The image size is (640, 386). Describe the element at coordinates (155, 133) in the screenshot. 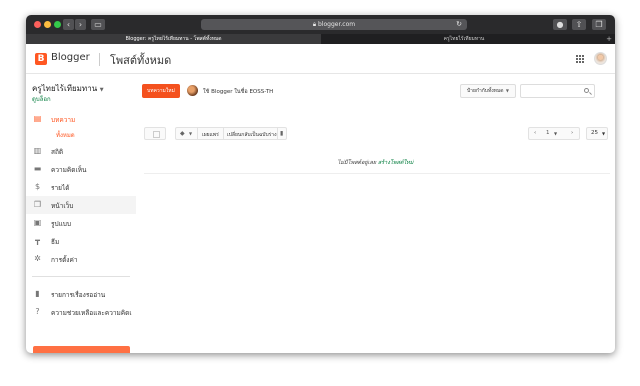

I see `select-all-checkbox` at that location.